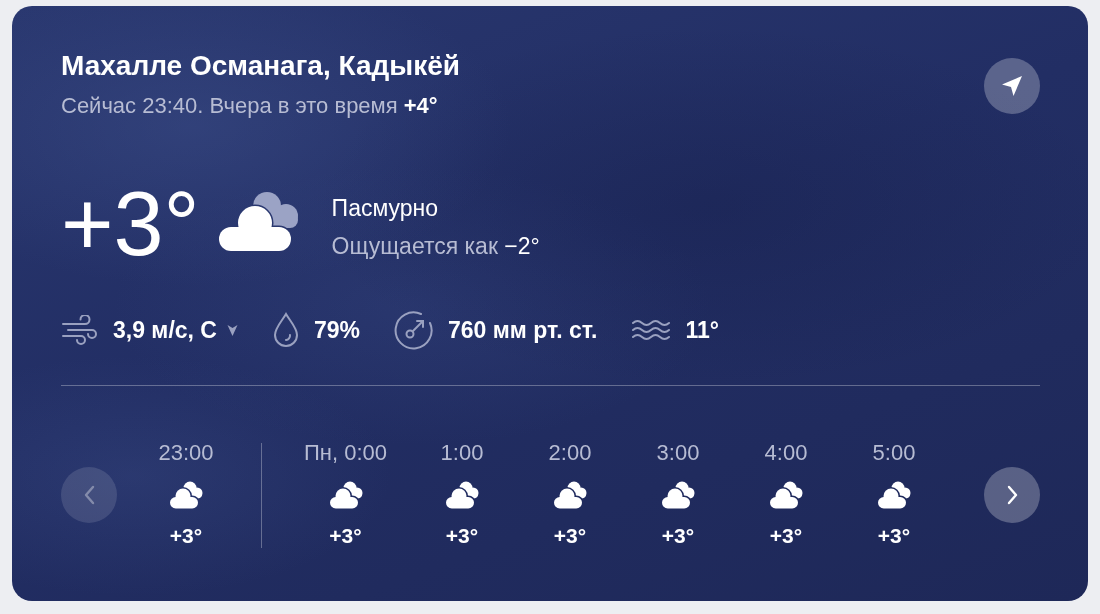 The width and height of the screenshot is (1100, 614). I want to click on chevron-left-icon, so click(89, 495).